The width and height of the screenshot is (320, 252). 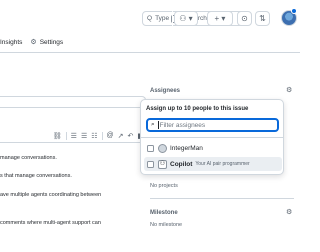 I want to click on task-list-icon: ☷, so click(x=94, y=136).